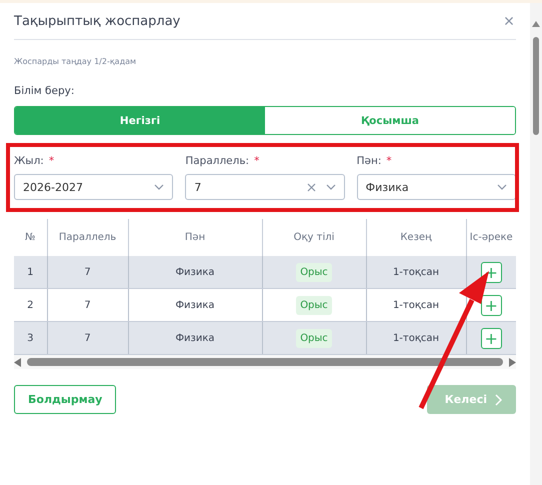  Describe the element at coordinates (369, 161) in the screenshot. I see `field-label: Пән:` at that location.